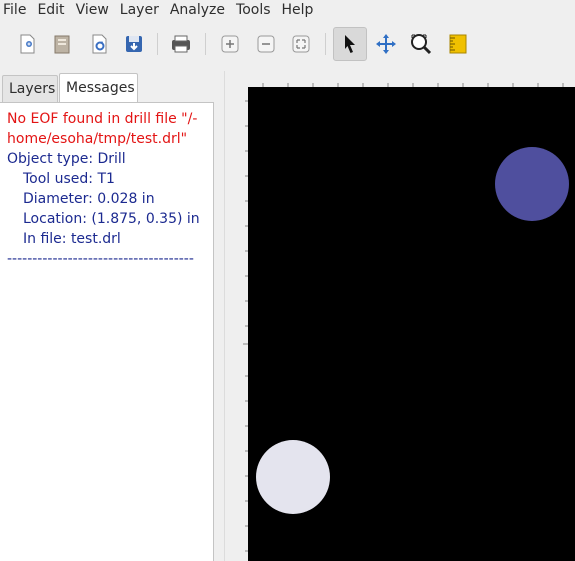 Image resolution: width=575 pixels, height=561 pixels. I want to click on save-icon, so click(134, 44).